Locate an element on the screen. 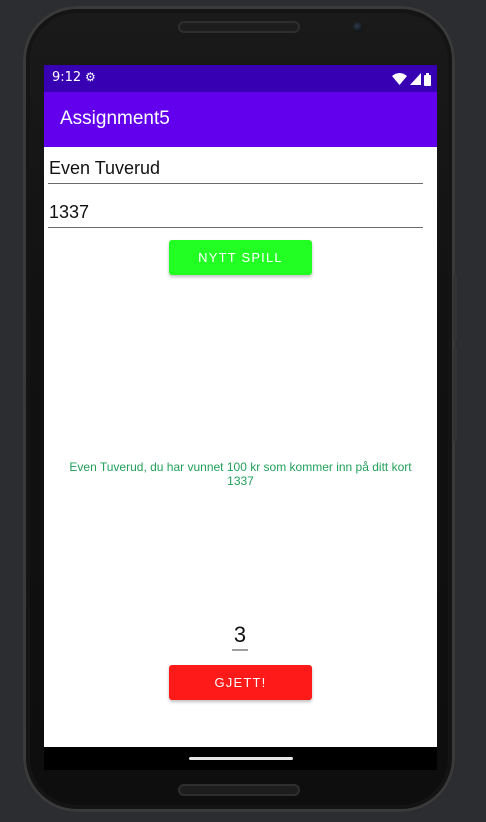 The image size is (486, 822). navigation-bar is located at coordinates (240, 758).